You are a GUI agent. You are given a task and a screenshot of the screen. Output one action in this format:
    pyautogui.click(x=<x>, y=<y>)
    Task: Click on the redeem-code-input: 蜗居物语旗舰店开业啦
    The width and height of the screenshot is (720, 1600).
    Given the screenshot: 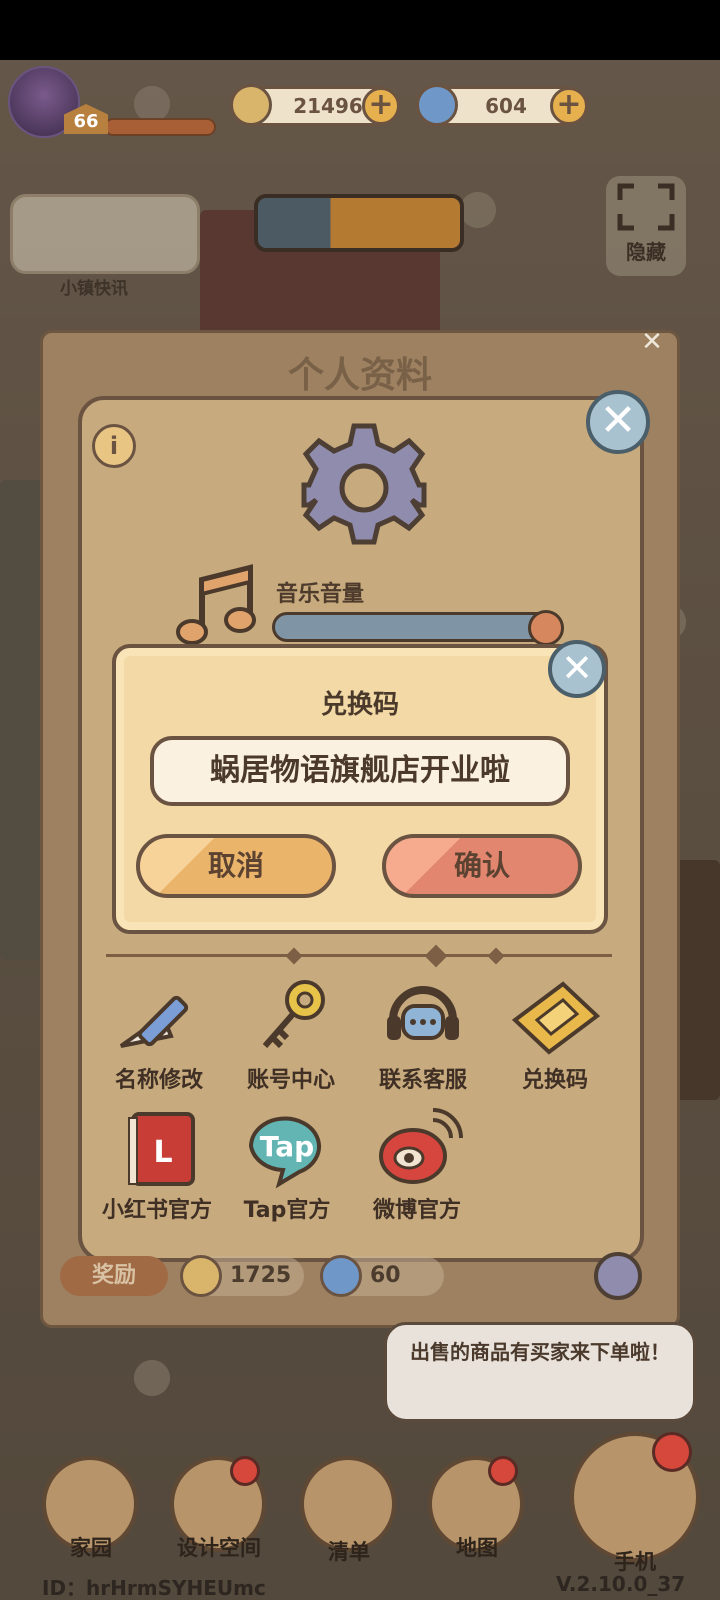 What is the action you would take?
    pyautogui.click(x=360, y=771)
    